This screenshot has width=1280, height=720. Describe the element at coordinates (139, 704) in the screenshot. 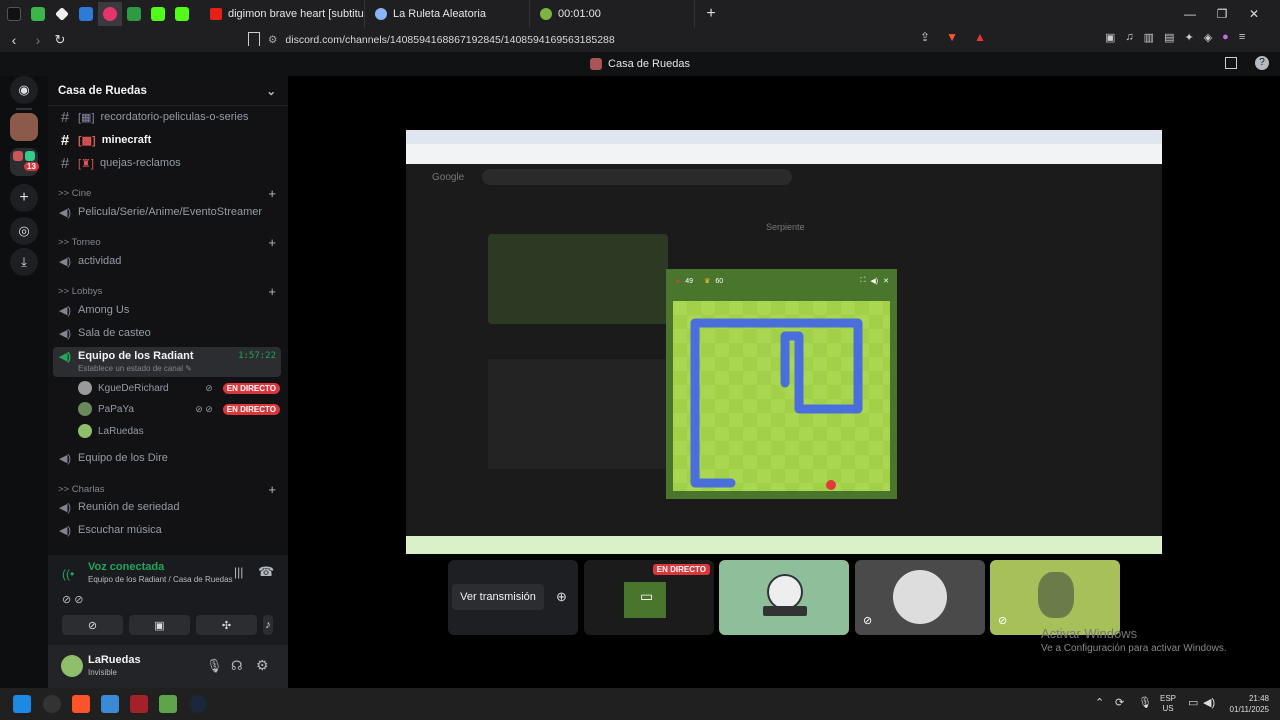

I see `app-red-icon` at that location.